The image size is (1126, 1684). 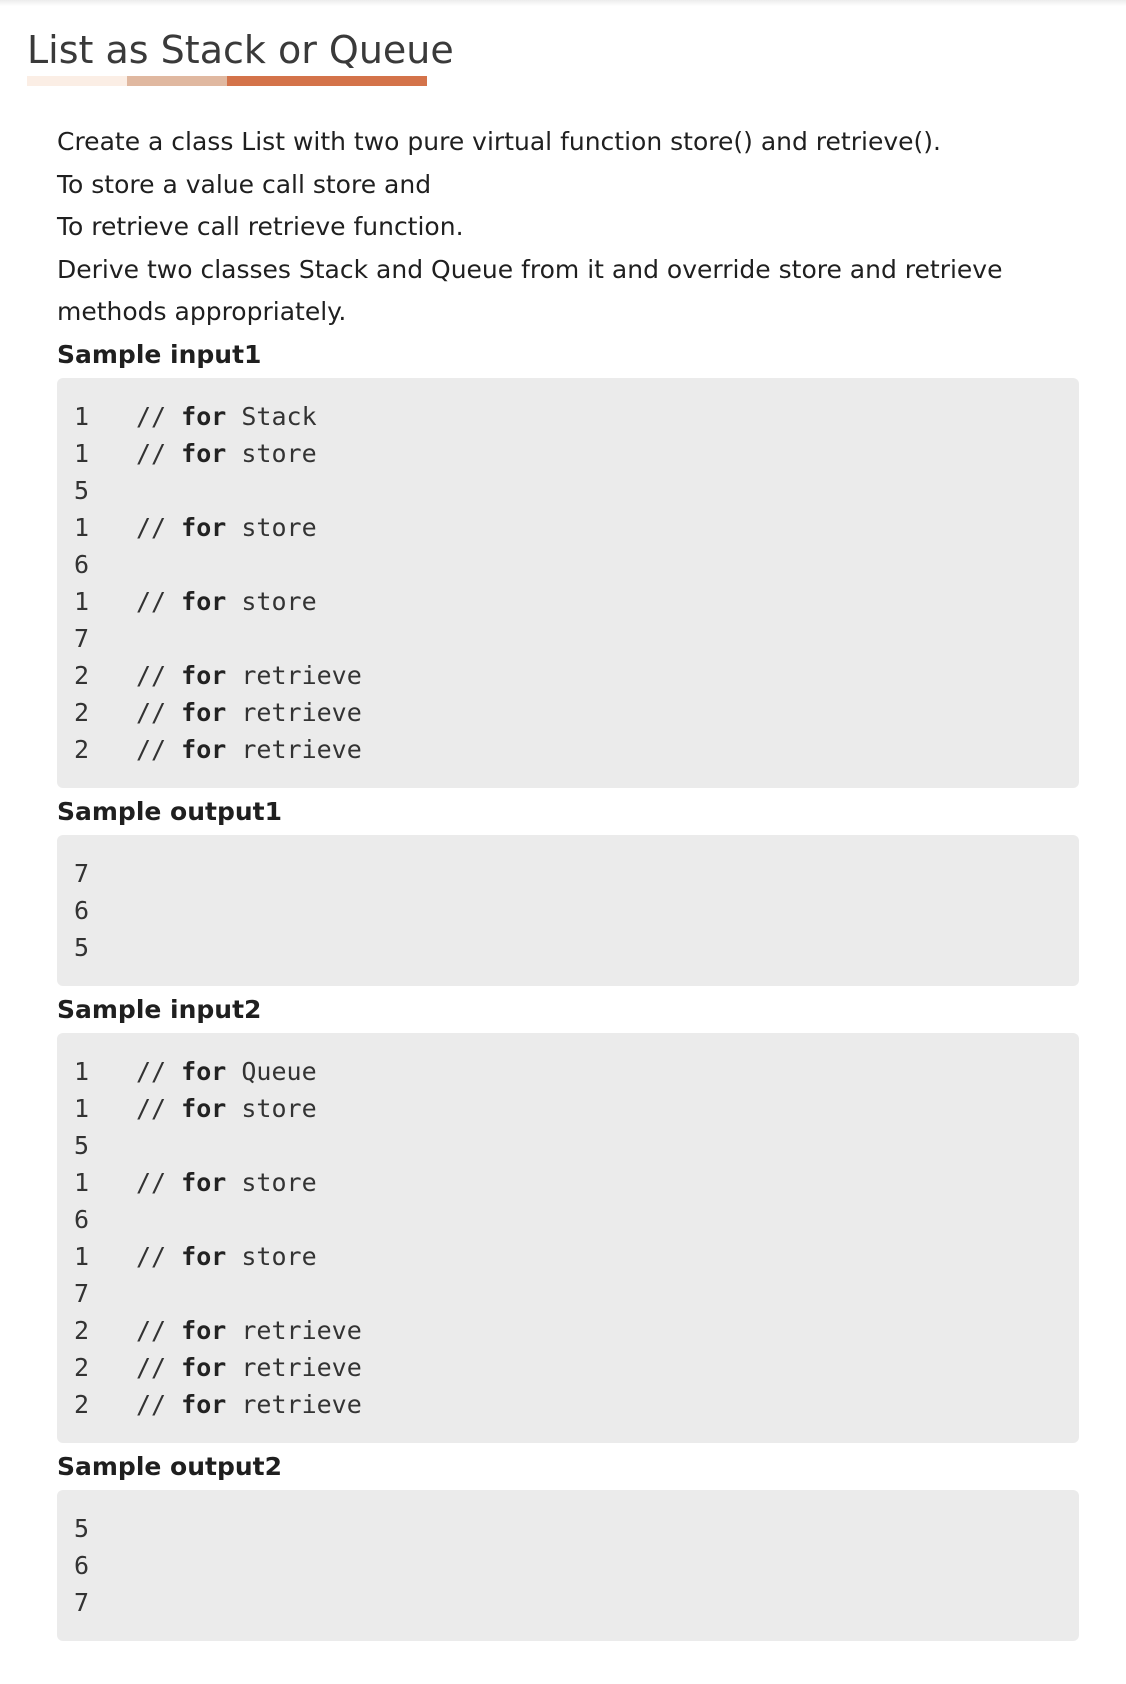 What do you see at coordinates (563, 1071) in the screenshot?
I see `code-line: 1 // for Queue` at bounding box center [563, 1071].